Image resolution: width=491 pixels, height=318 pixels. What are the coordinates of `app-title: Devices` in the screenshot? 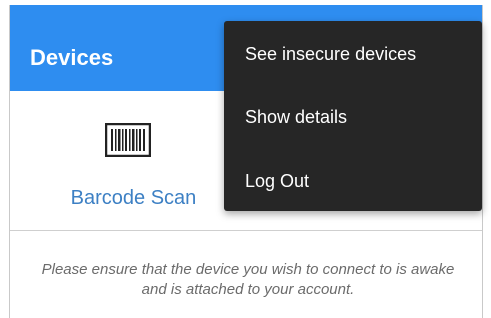 It's located at (72, 57).